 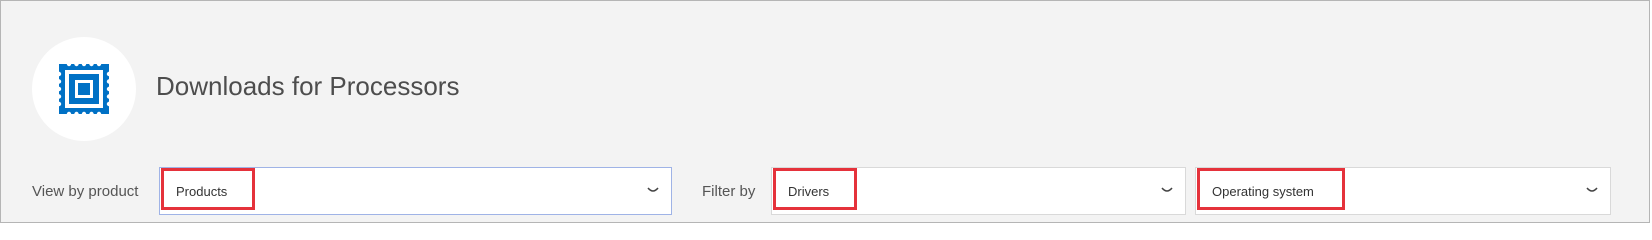 I want to click on processor-chip-icon, so click(x=84, y=89).